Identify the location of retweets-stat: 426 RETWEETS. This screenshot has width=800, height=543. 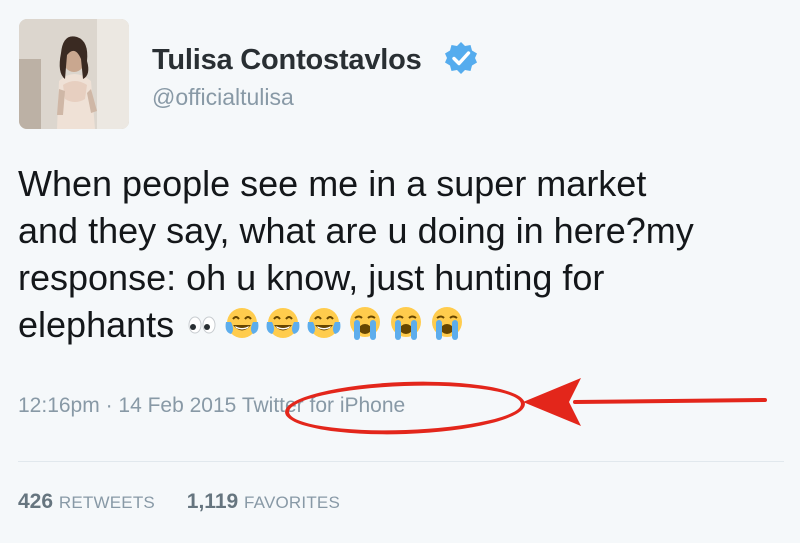
(86, 501).